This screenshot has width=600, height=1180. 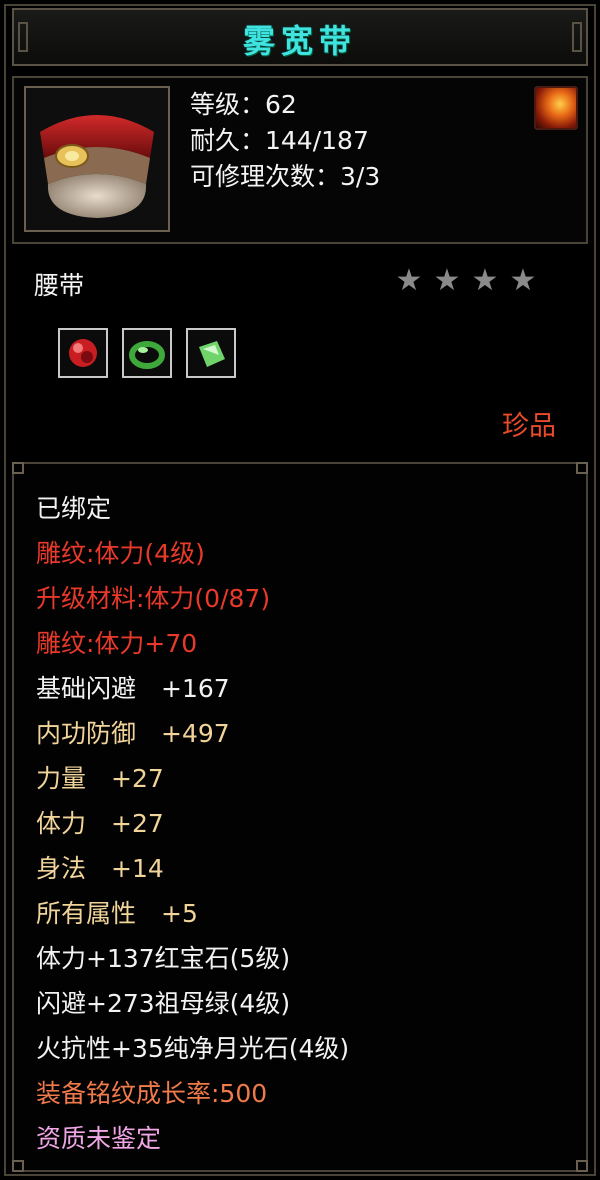 What do you see at coordinates (59, 285) in the screenshot?
I see `item-type: 腰带` at bounding box center [59, 285].